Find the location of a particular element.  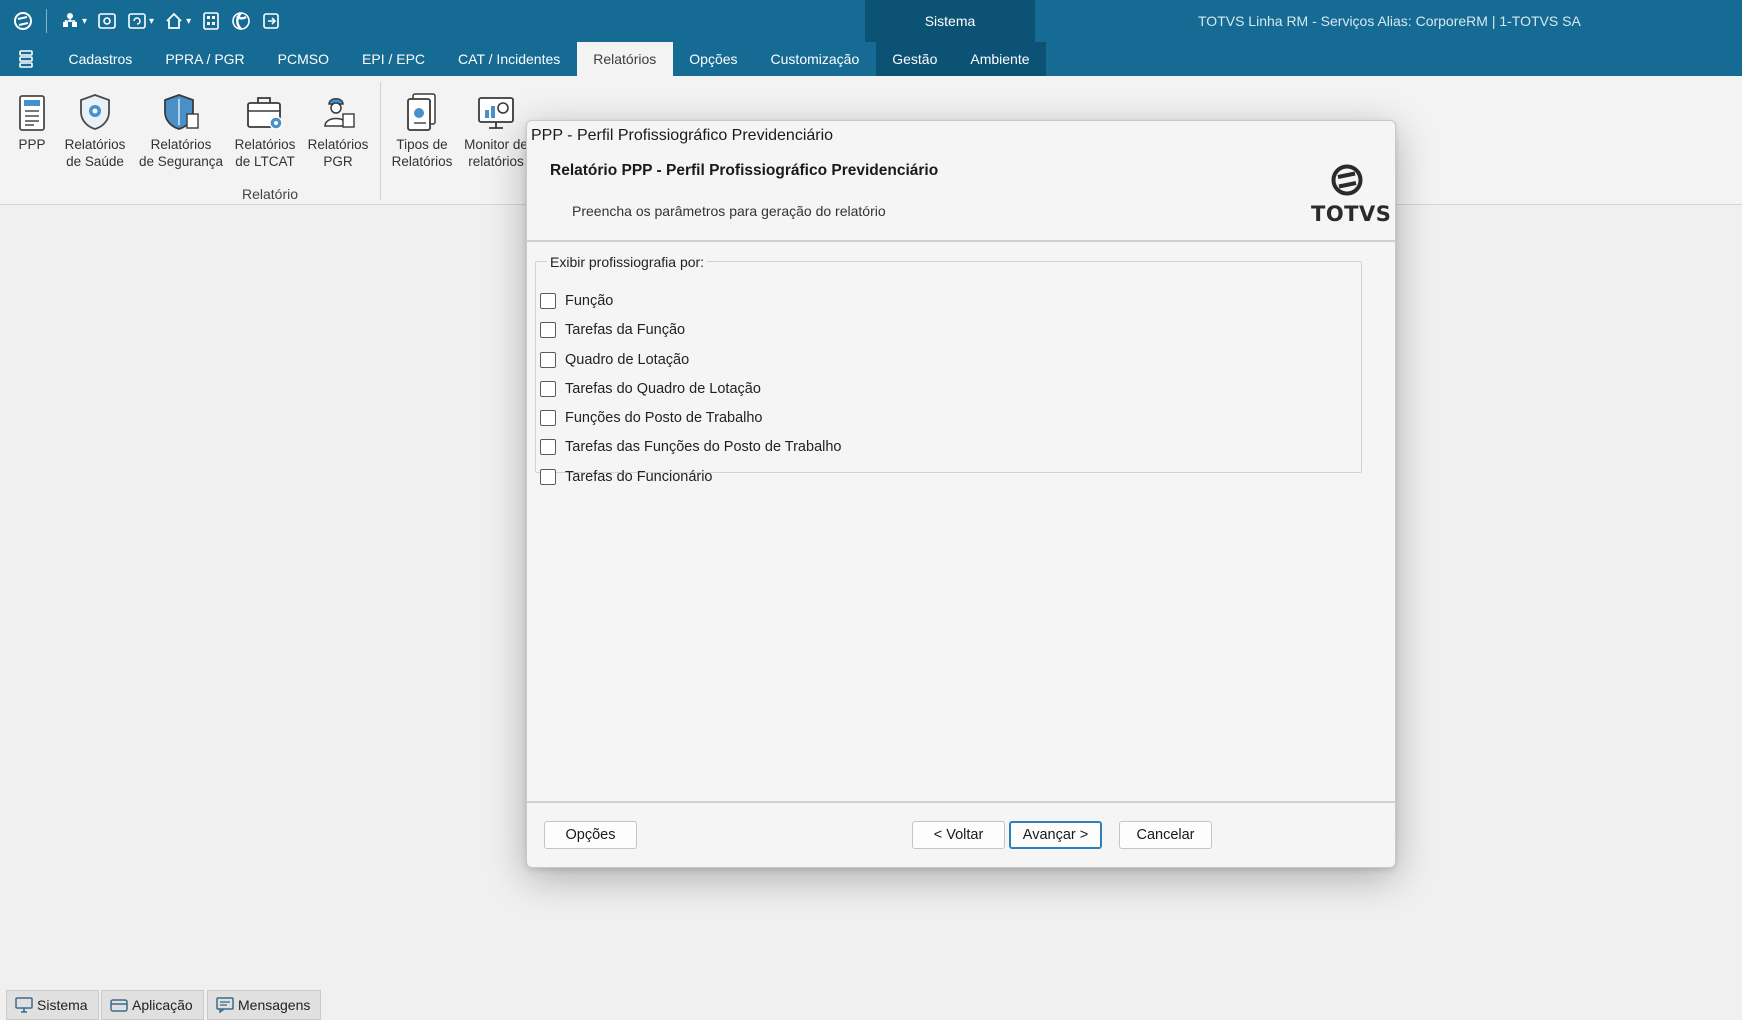

checkbox-tarefas-funcionario: Tarefas do Funcionário is located at coordinates (690, 477).